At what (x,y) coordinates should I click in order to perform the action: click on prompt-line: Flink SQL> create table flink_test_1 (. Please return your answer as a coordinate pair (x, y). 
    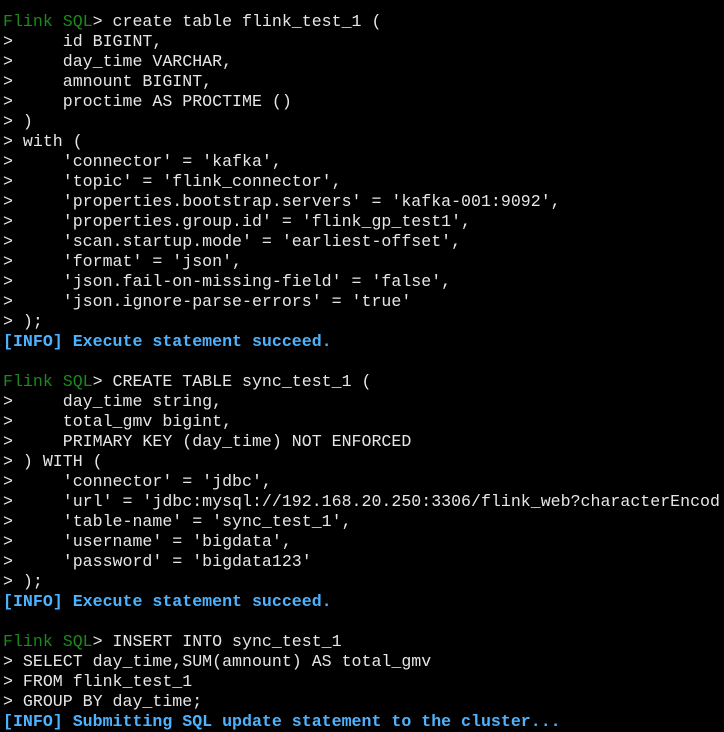
    Looking at the image, I should click on (363, 22).